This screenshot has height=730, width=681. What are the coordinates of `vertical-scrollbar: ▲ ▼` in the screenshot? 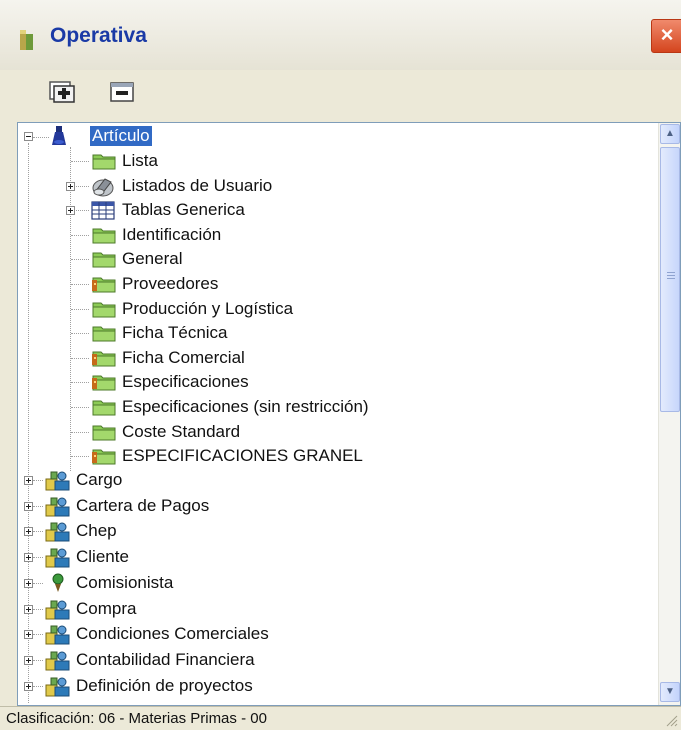 It's located at (669, 414).